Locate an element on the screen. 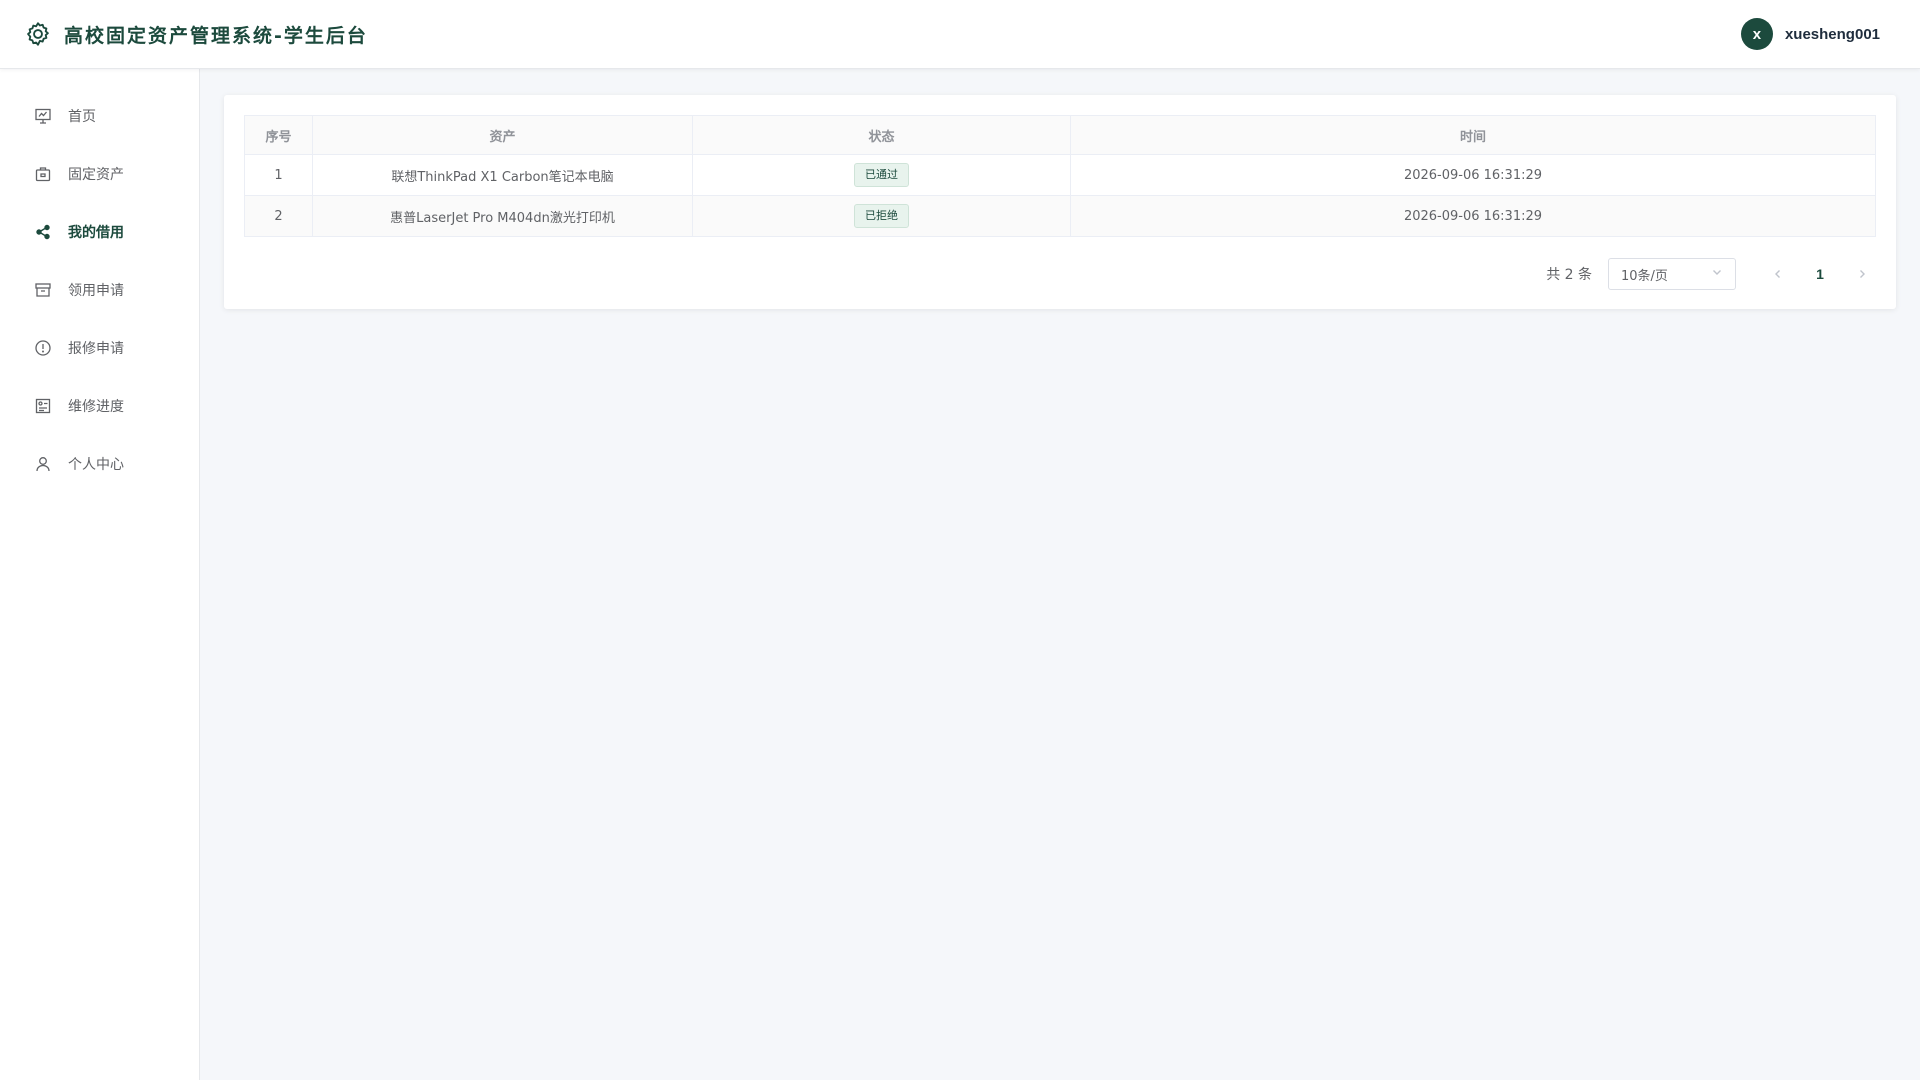  chevron-right-icon is located at coordinates (1862, 274).